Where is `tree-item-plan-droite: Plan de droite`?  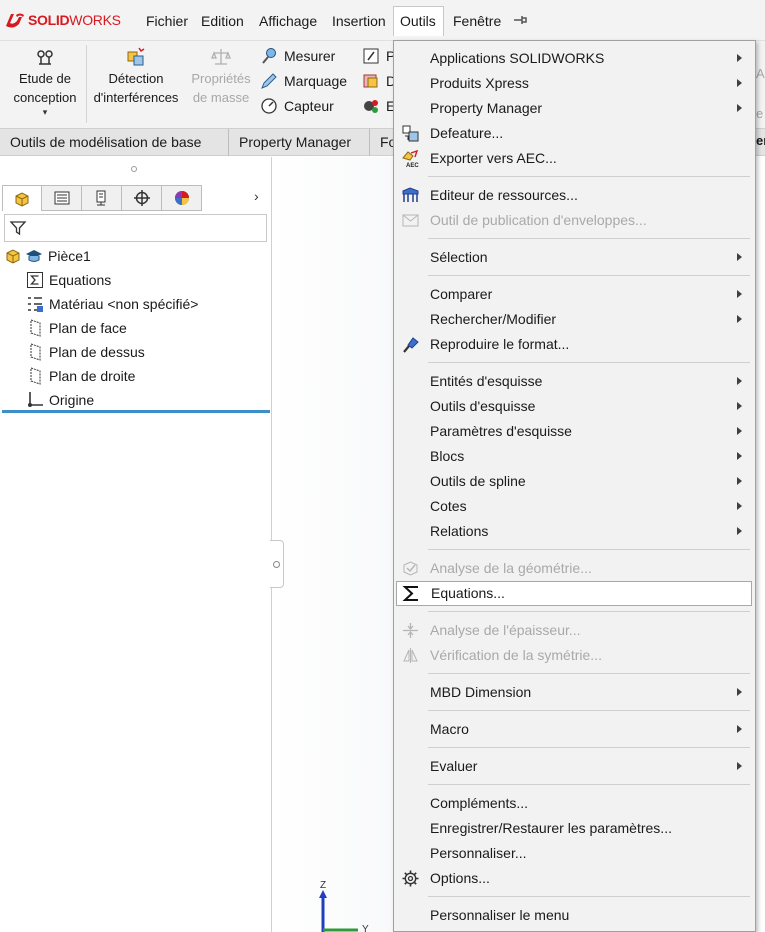 tree-item-plan-droite: Plan de droite is located at coordinates (80, 376).